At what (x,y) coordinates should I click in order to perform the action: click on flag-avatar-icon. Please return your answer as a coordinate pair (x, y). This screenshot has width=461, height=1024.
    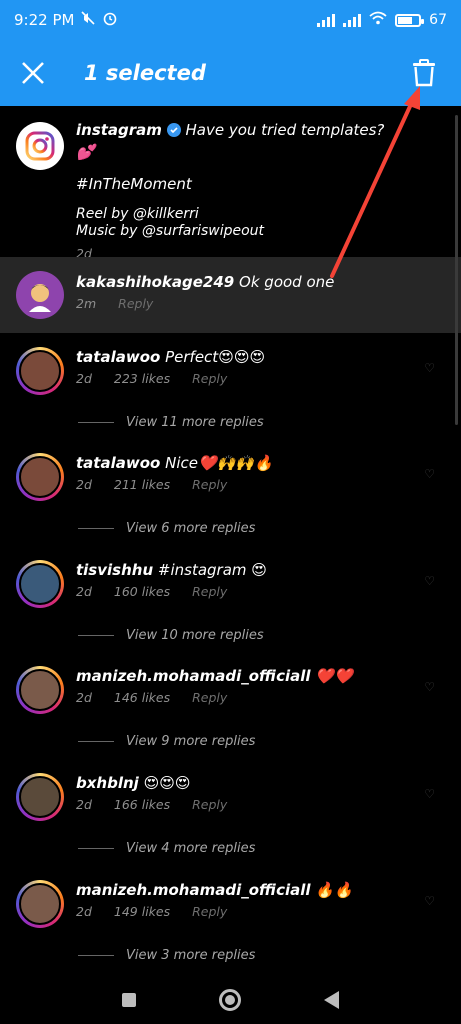
    Looking at the image, I should click on (40, 584).